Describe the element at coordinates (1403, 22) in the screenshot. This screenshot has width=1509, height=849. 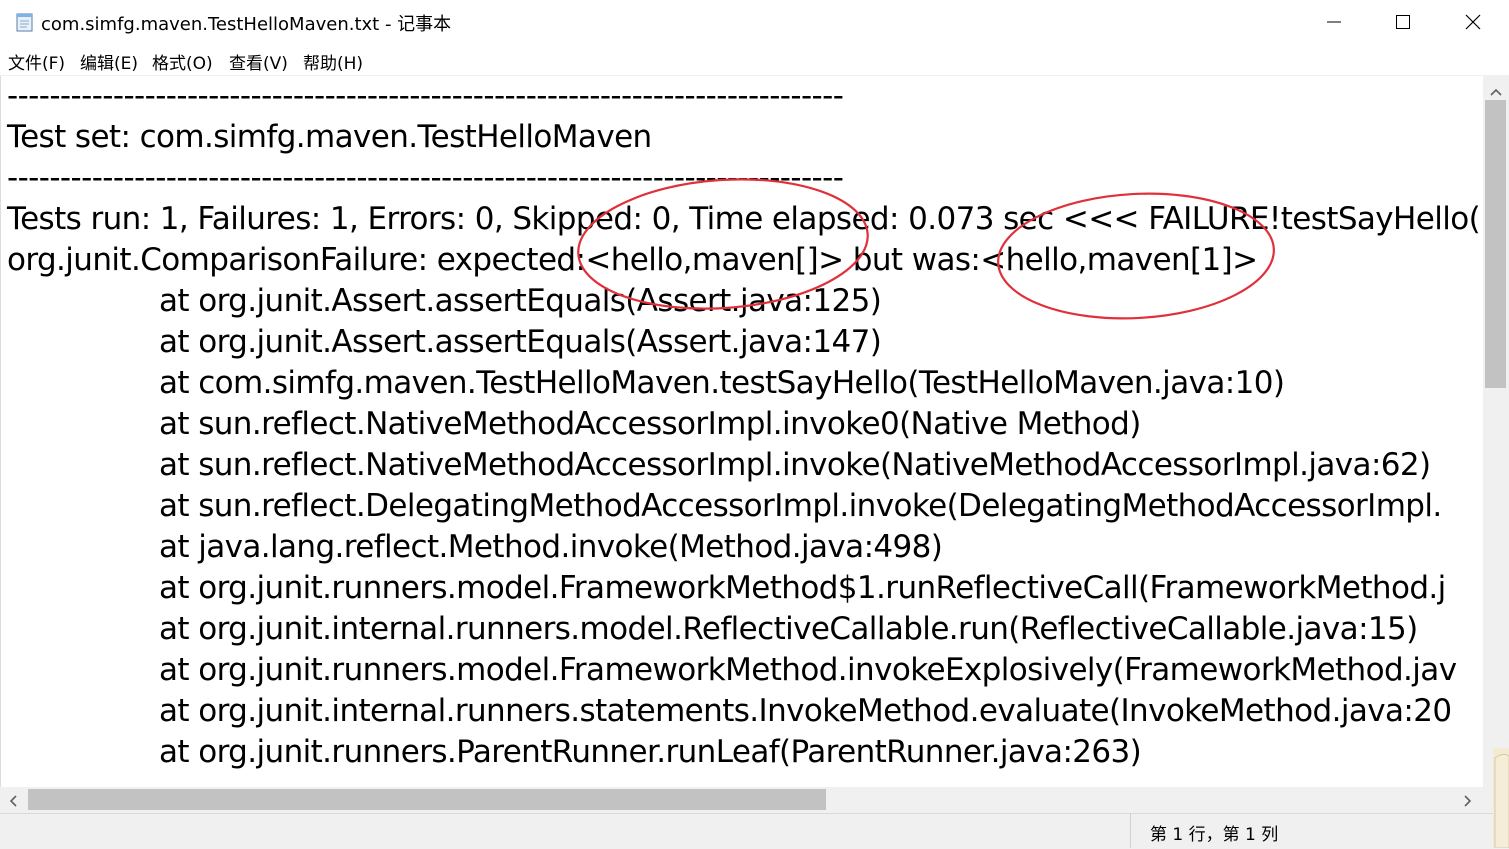
I see `maximize-button` at that location.